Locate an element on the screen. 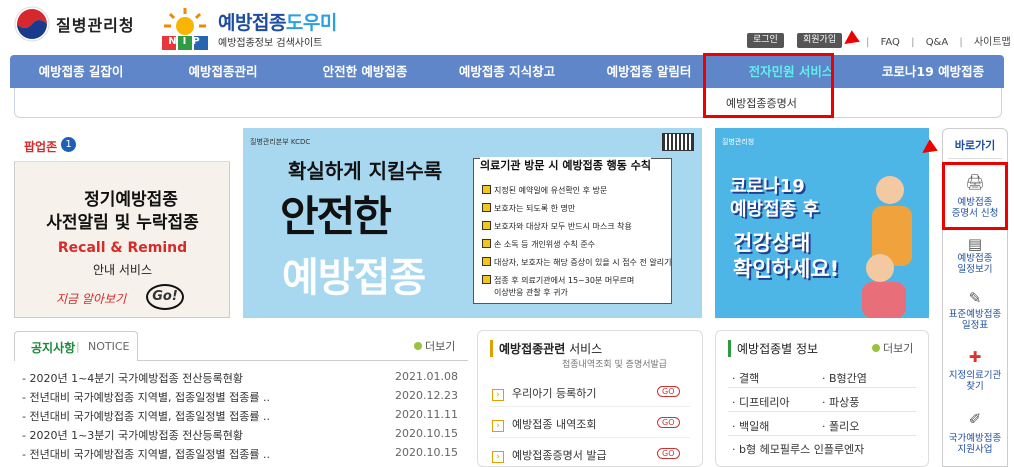 This screenshot has height=467, width=1014. covid-illustration-icon is located at coordinates (887, 247).